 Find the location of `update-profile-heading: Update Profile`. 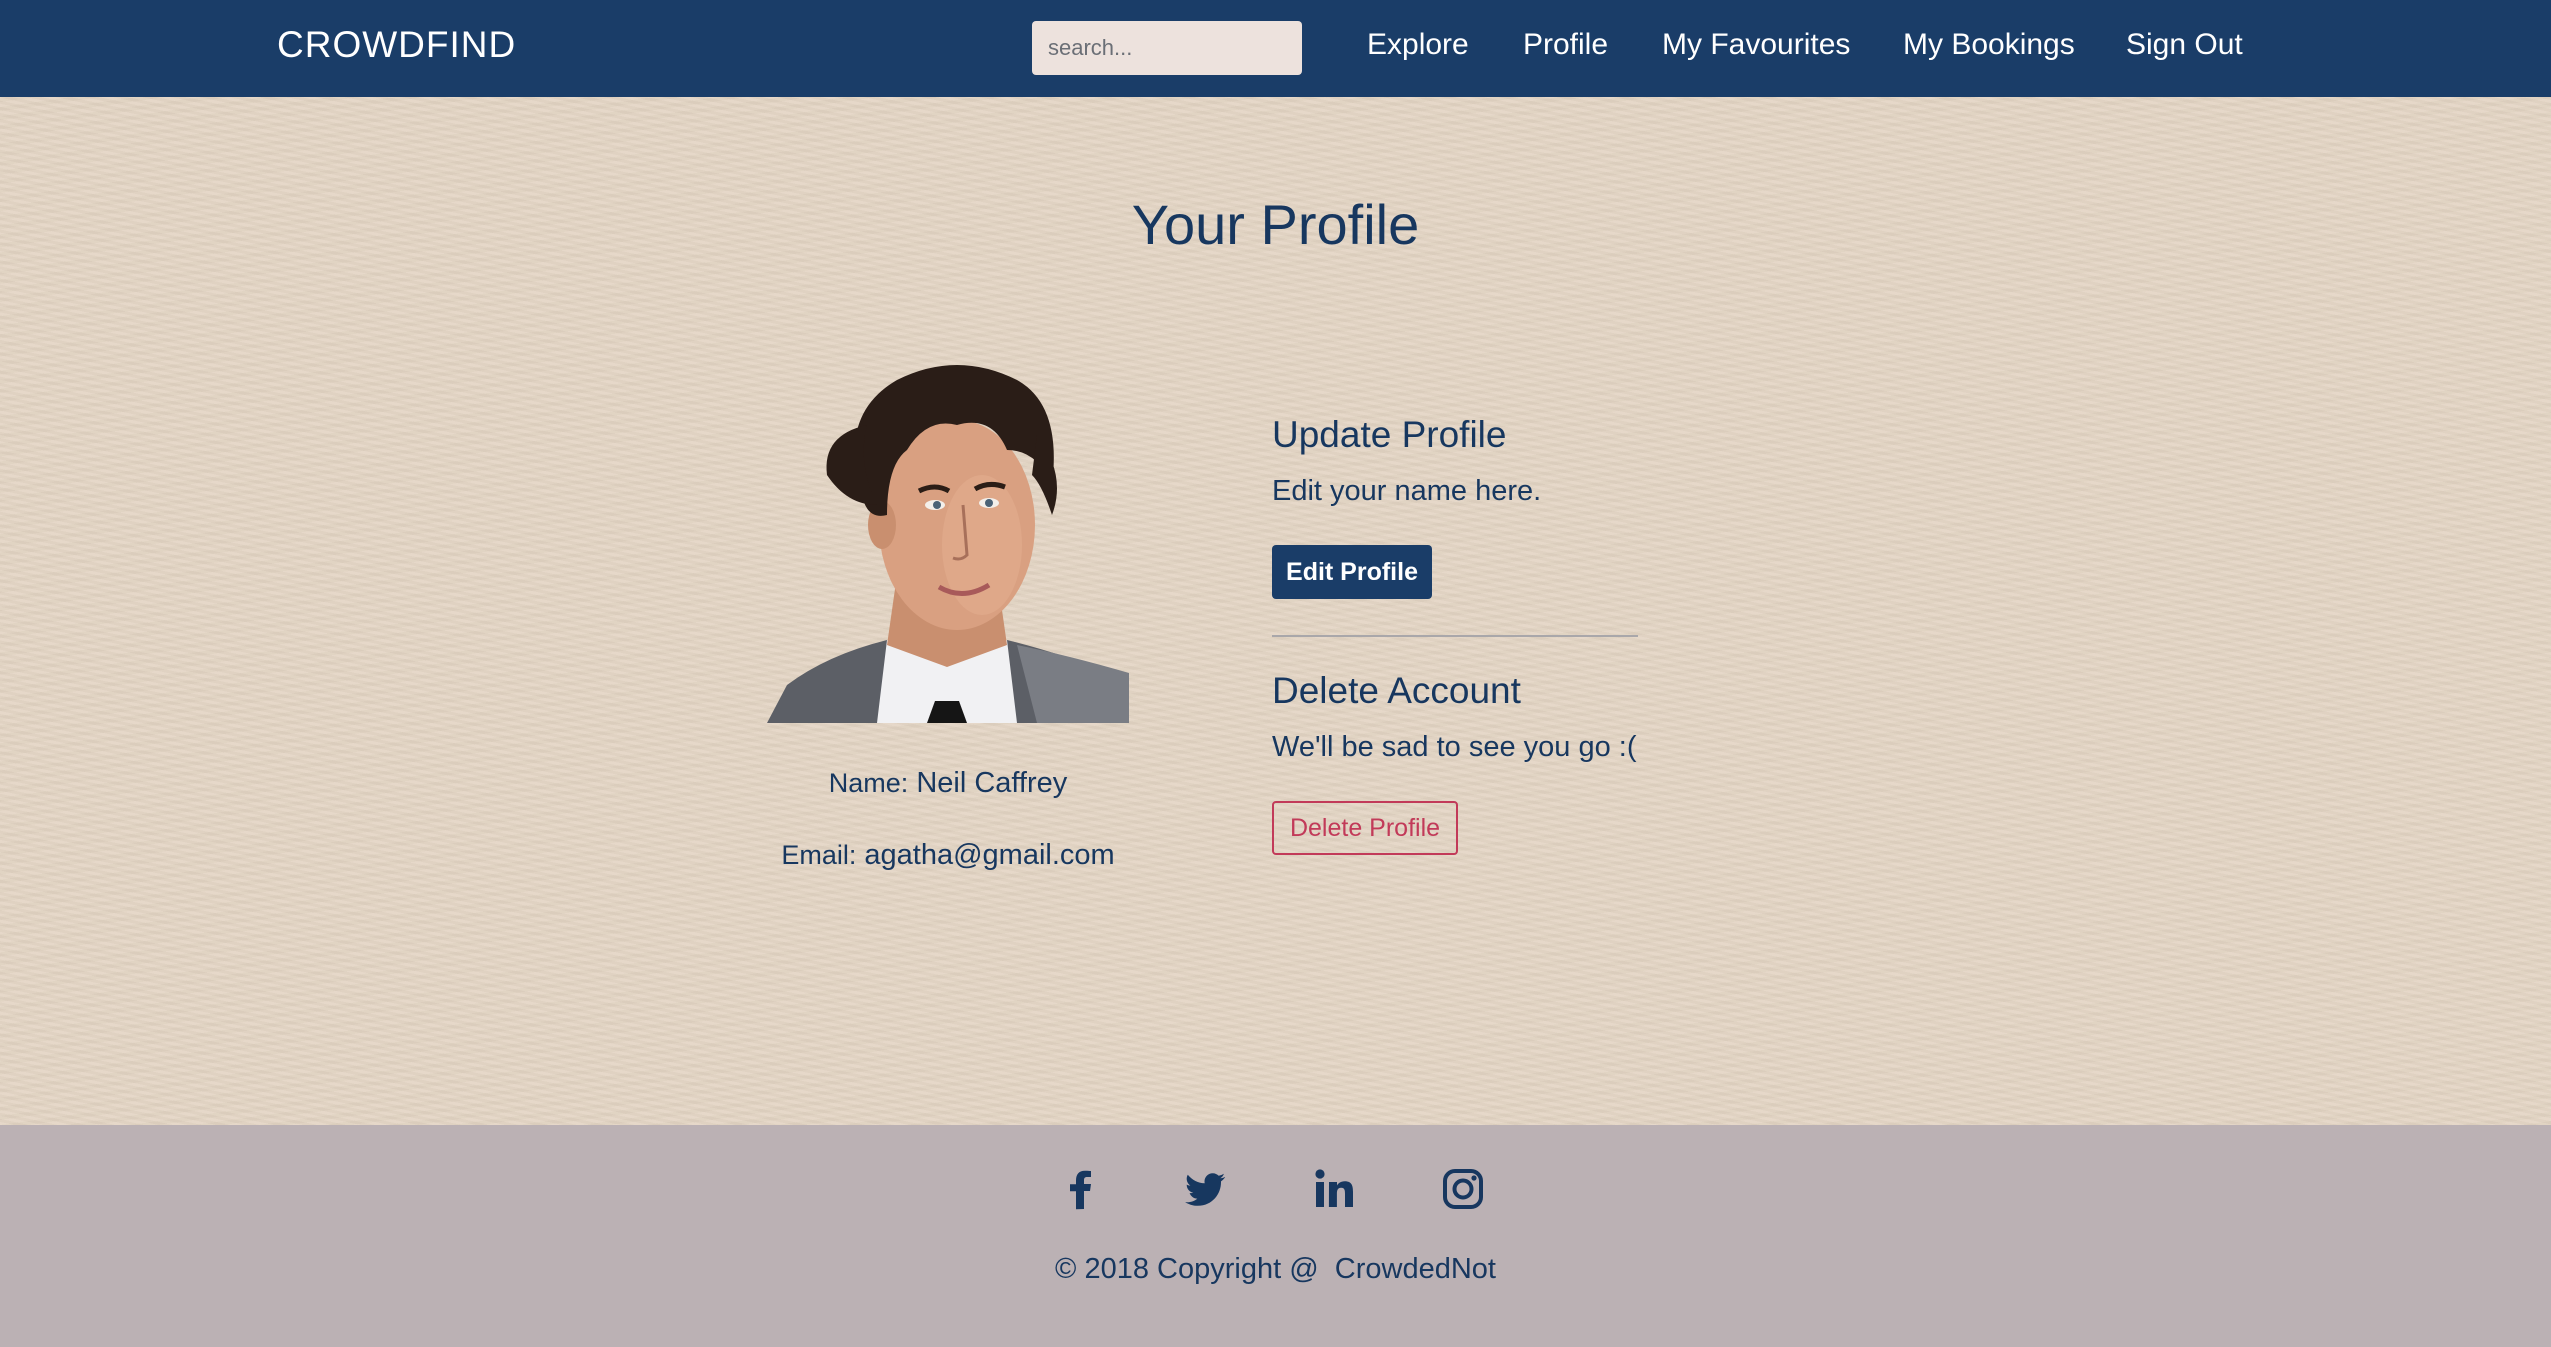

update-profile-heading: Update Profile is located at coordinates (1389, 434).